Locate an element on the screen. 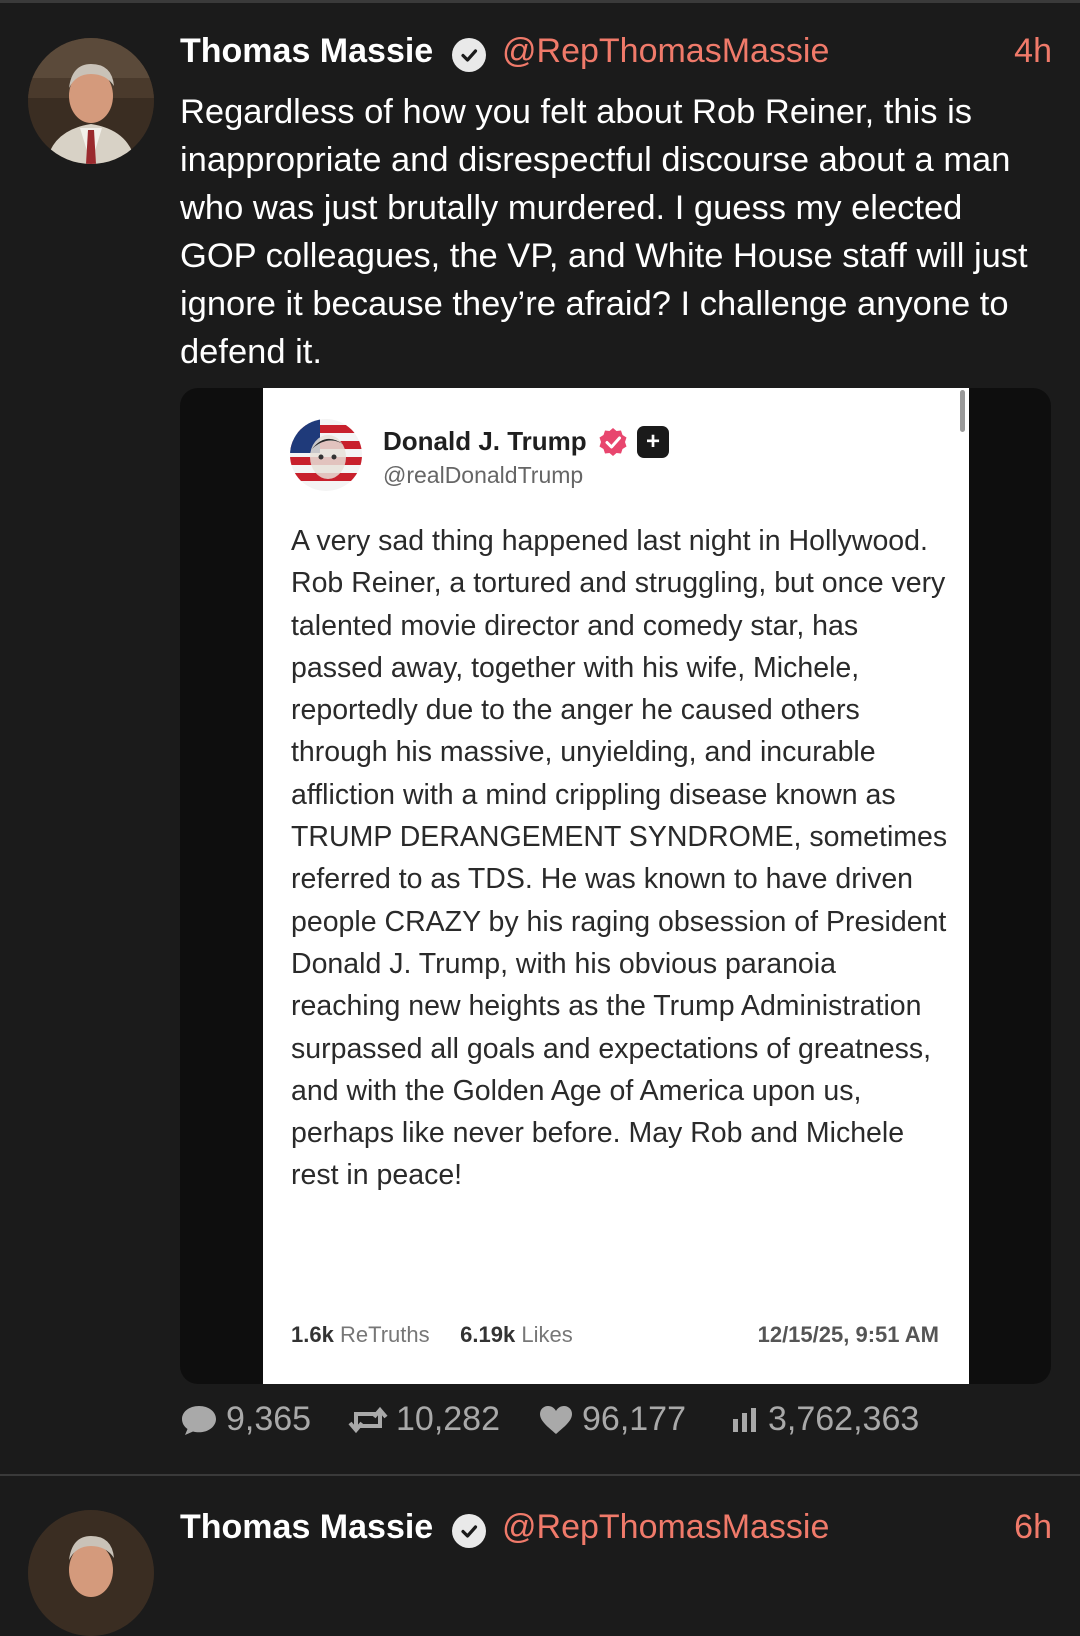  embed-date: 12/15/25, 9:51 AM is located at coordinates (848, 1334).